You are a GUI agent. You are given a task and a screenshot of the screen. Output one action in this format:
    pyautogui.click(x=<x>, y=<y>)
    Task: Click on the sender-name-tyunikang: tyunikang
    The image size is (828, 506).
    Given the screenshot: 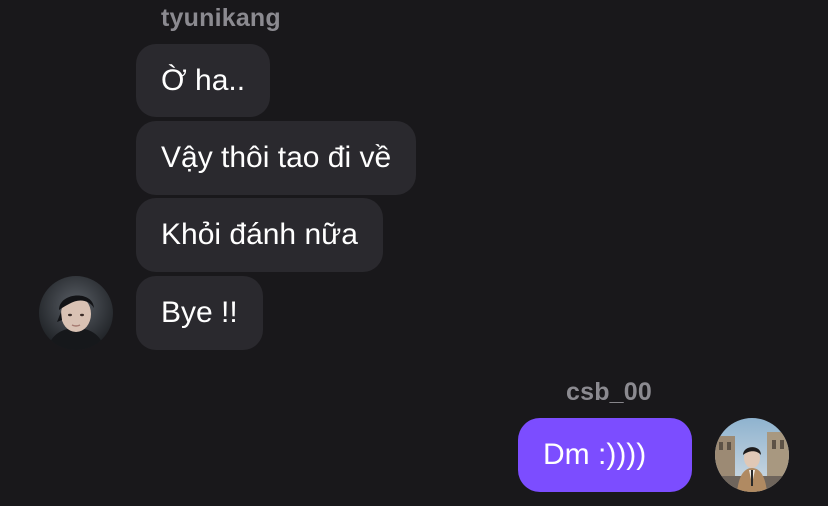 What is the action you would take?
    pyautogui.click(x=221, y=18)
    